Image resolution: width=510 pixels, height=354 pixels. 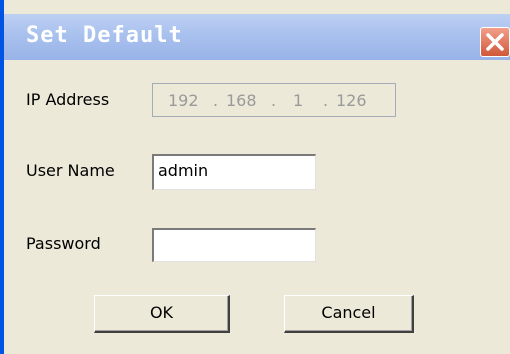 What do you see at coordinates (234, 245) in the screenshot?
I see `password-input` at bounding box center [234, 245].